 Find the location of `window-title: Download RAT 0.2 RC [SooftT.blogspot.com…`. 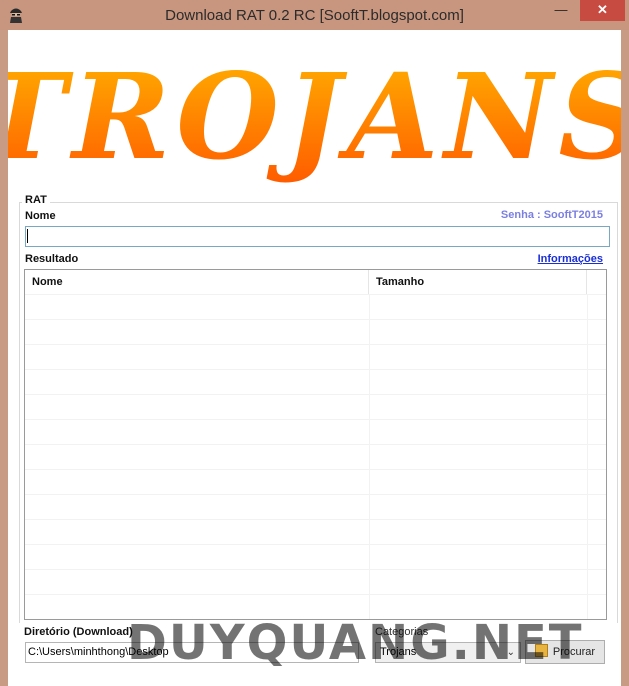

window-title: Download RAT 0.2 RC [SooftT.blogspot.com… is located at coordinates (314, 15).